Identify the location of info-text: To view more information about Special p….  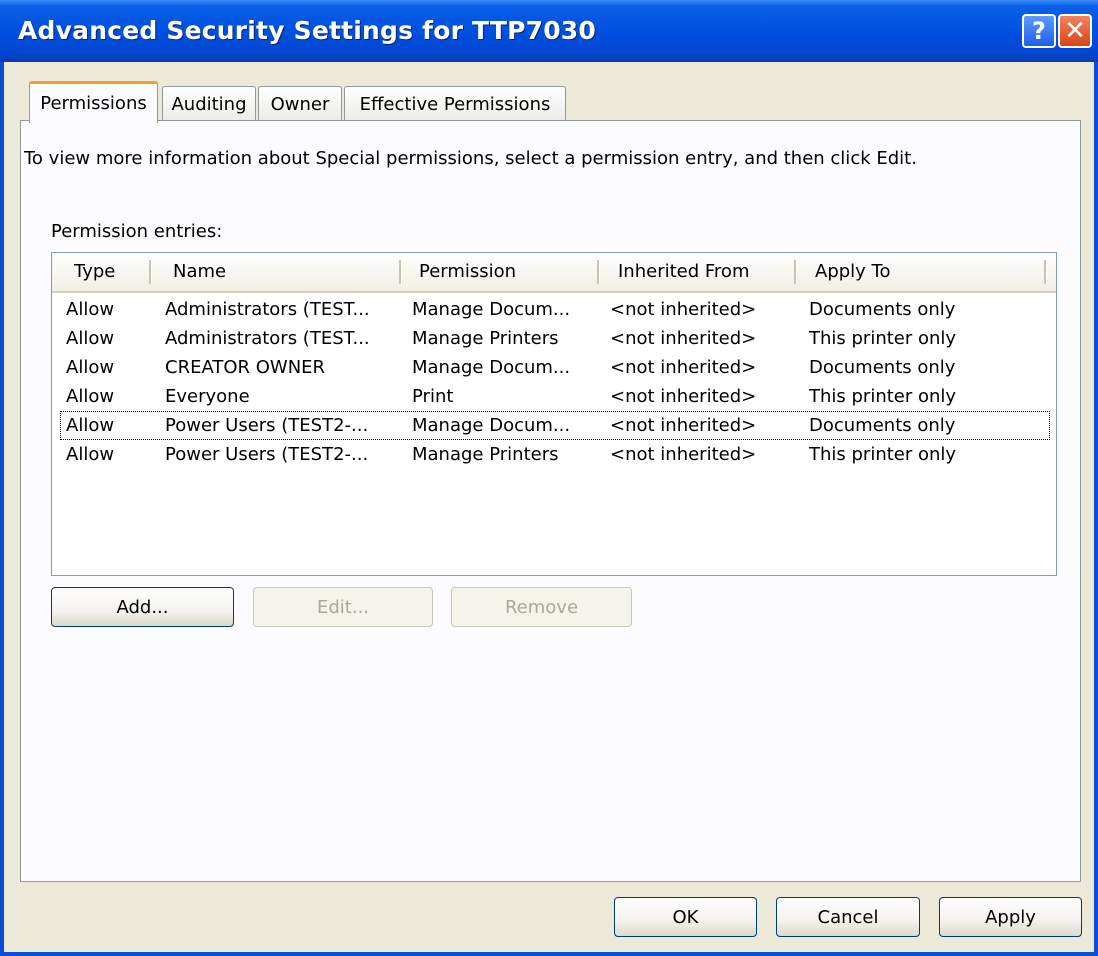
(470, 158).